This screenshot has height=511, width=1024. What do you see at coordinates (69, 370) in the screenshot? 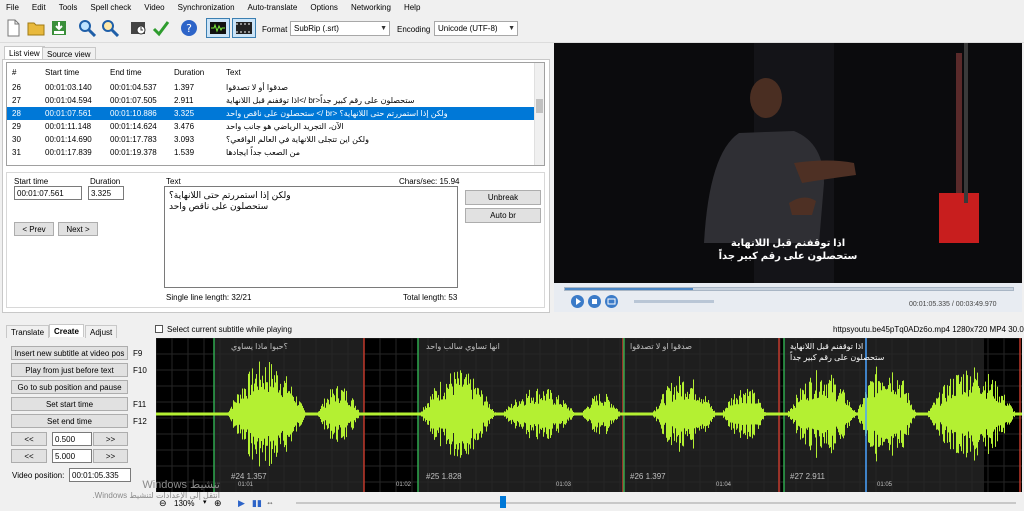
I see `play-before-button: Play from just before text` at bounding box center [69, 370].